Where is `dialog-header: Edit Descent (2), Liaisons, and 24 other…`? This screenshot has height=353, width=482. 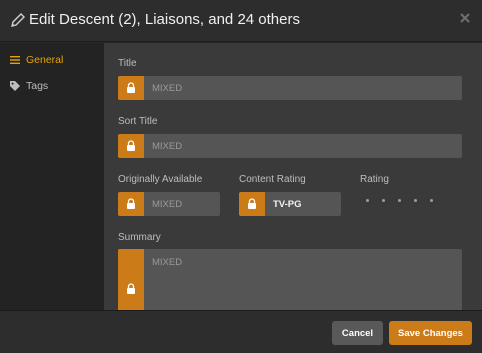
dialog-header: Edit Descent (2), Liaisons, and 24 other… is located at coordinates (241, 21).